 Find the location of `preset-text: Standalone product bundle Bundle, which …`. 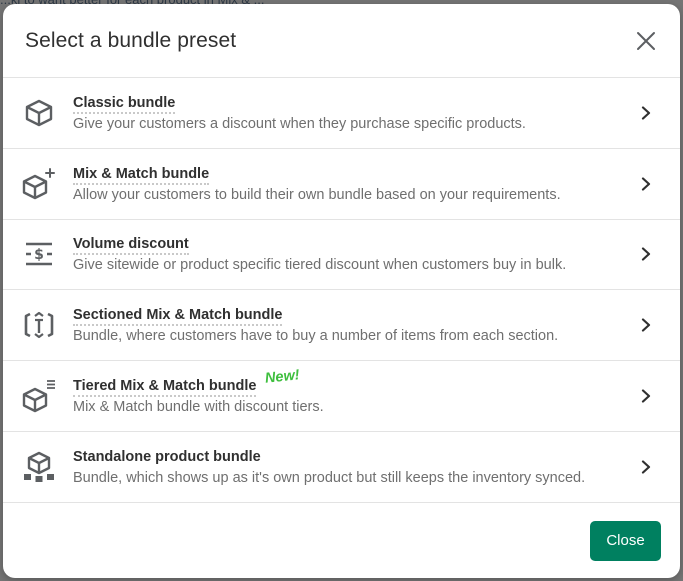

preset-text: Standalone product bundle Bundle, which … is located at coordinates (349, 467).